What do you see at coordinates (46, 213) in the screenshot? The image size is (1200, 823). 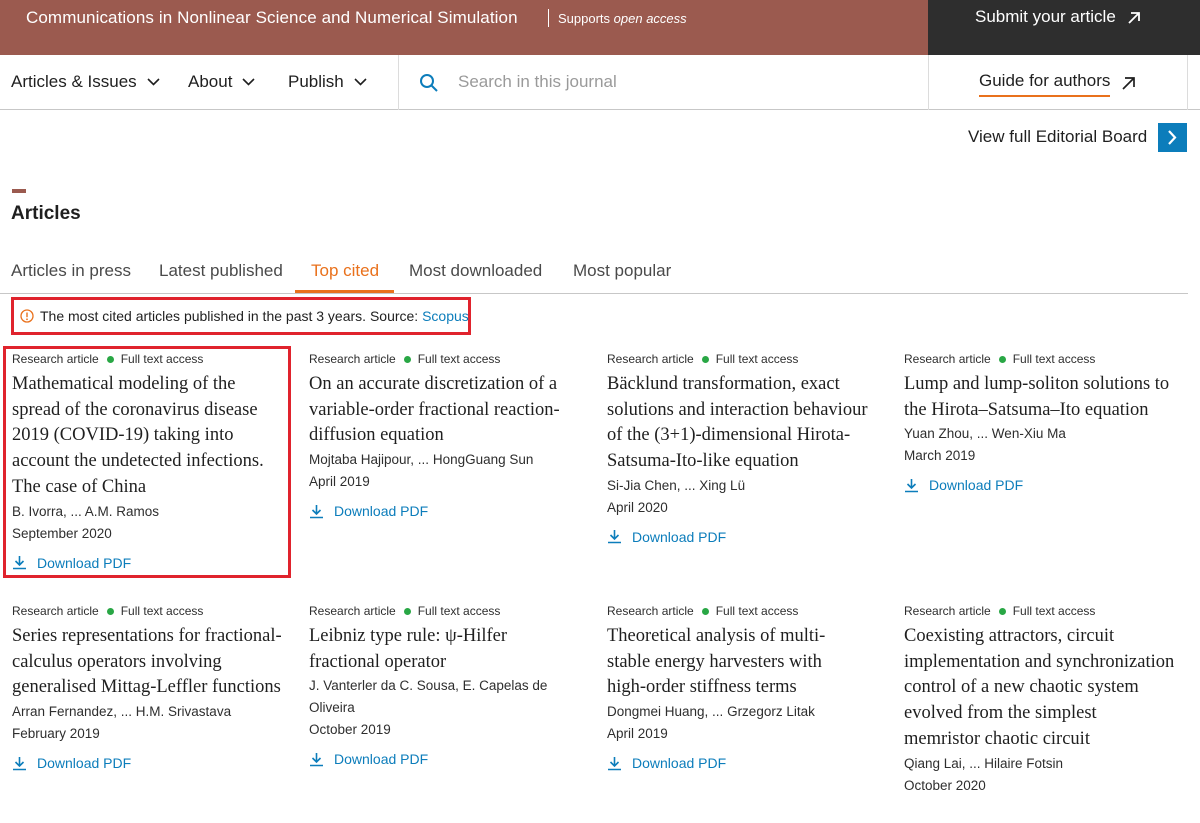 I see `section-title: Articles` at bounding box center [46, 213].